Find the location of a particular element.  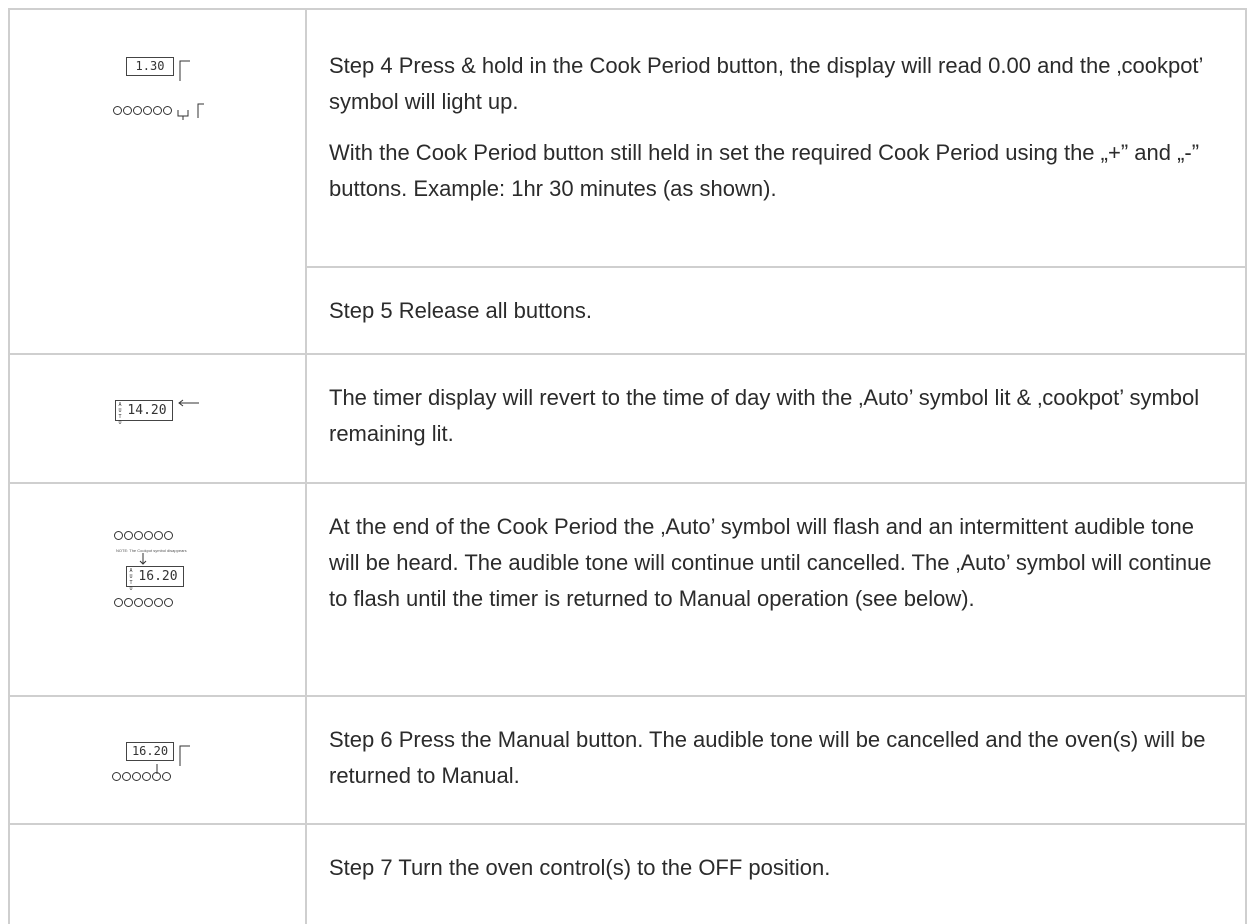

timer-lcd-value: 14.20 is located at coordinates (147, 410).